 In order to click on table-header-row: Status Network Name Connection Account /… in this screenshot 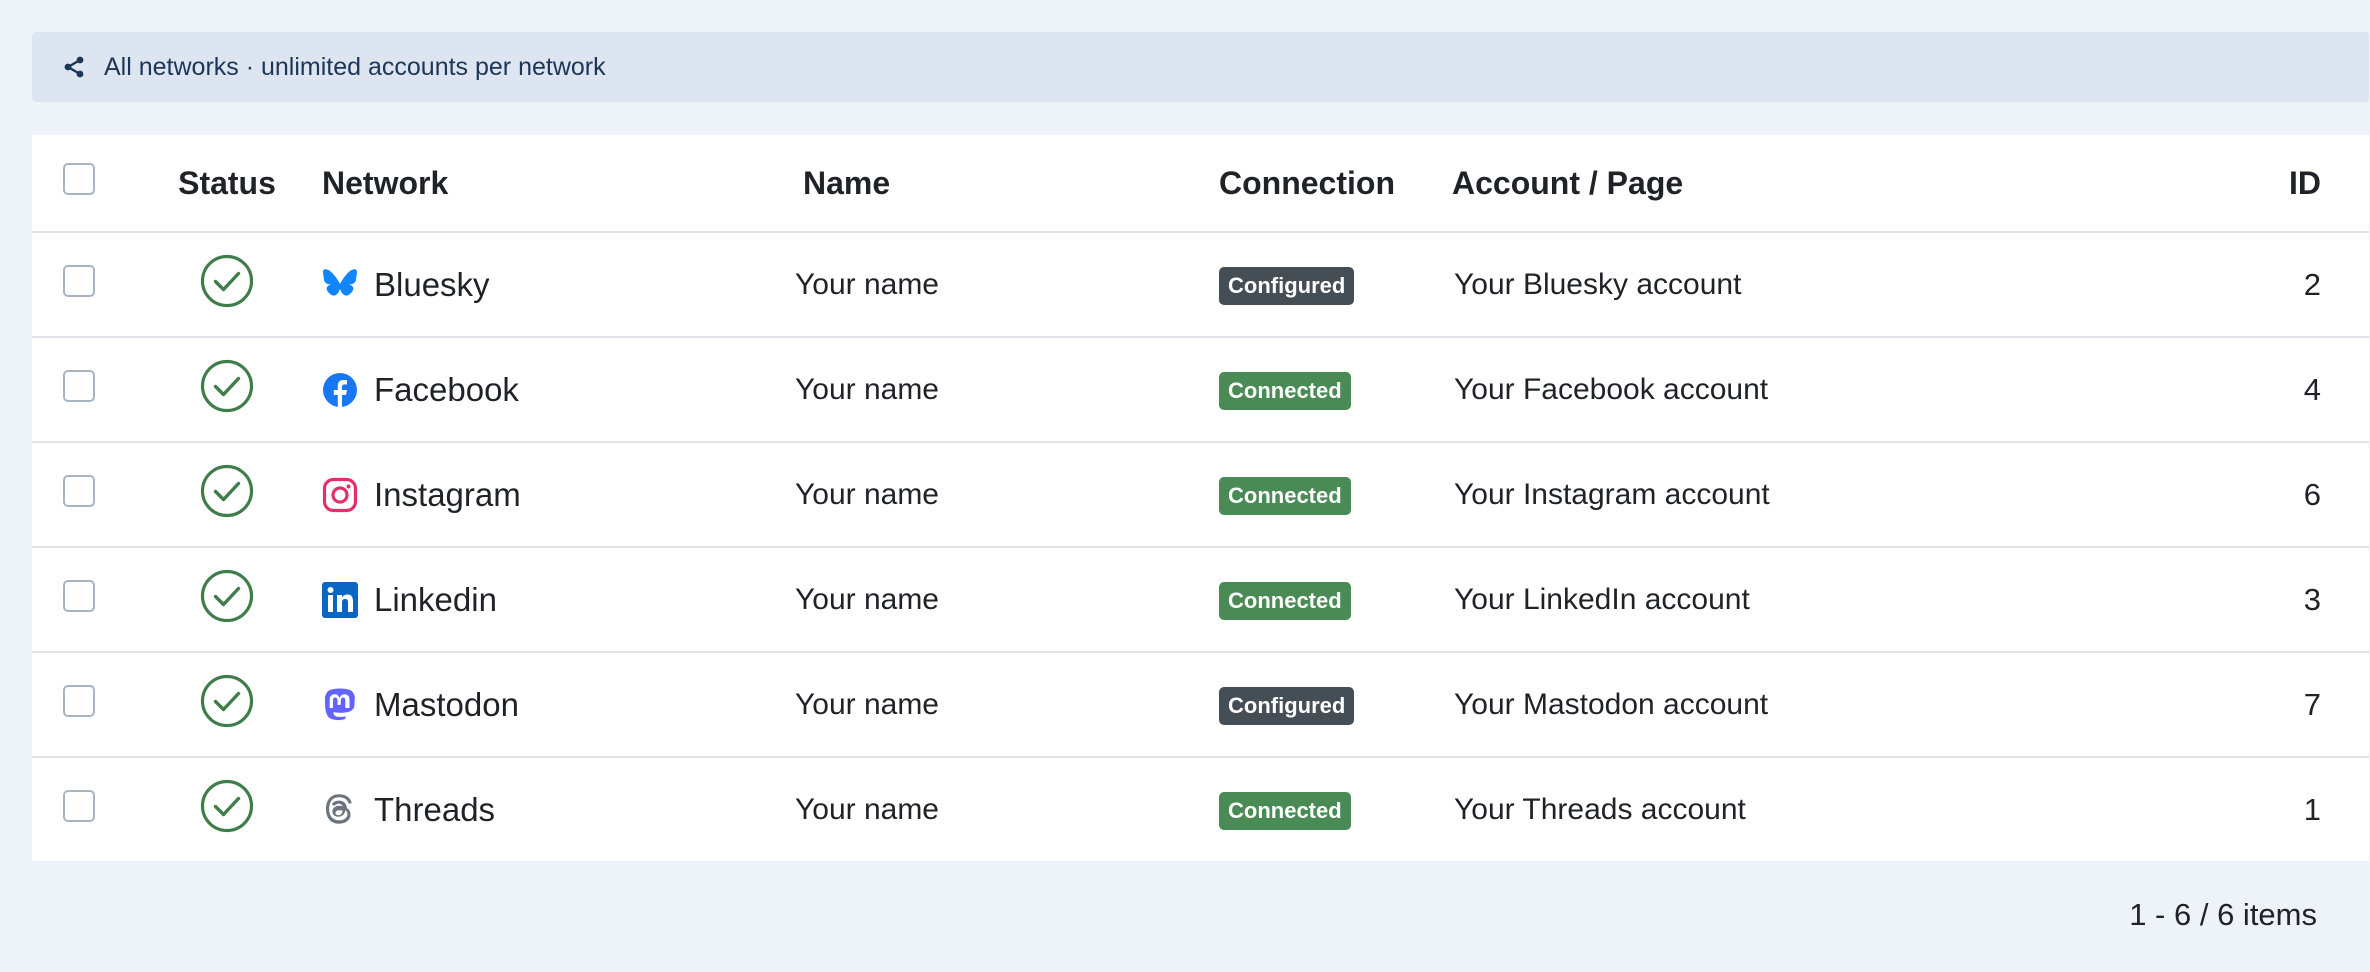, I will do `click(1200, 183)`.